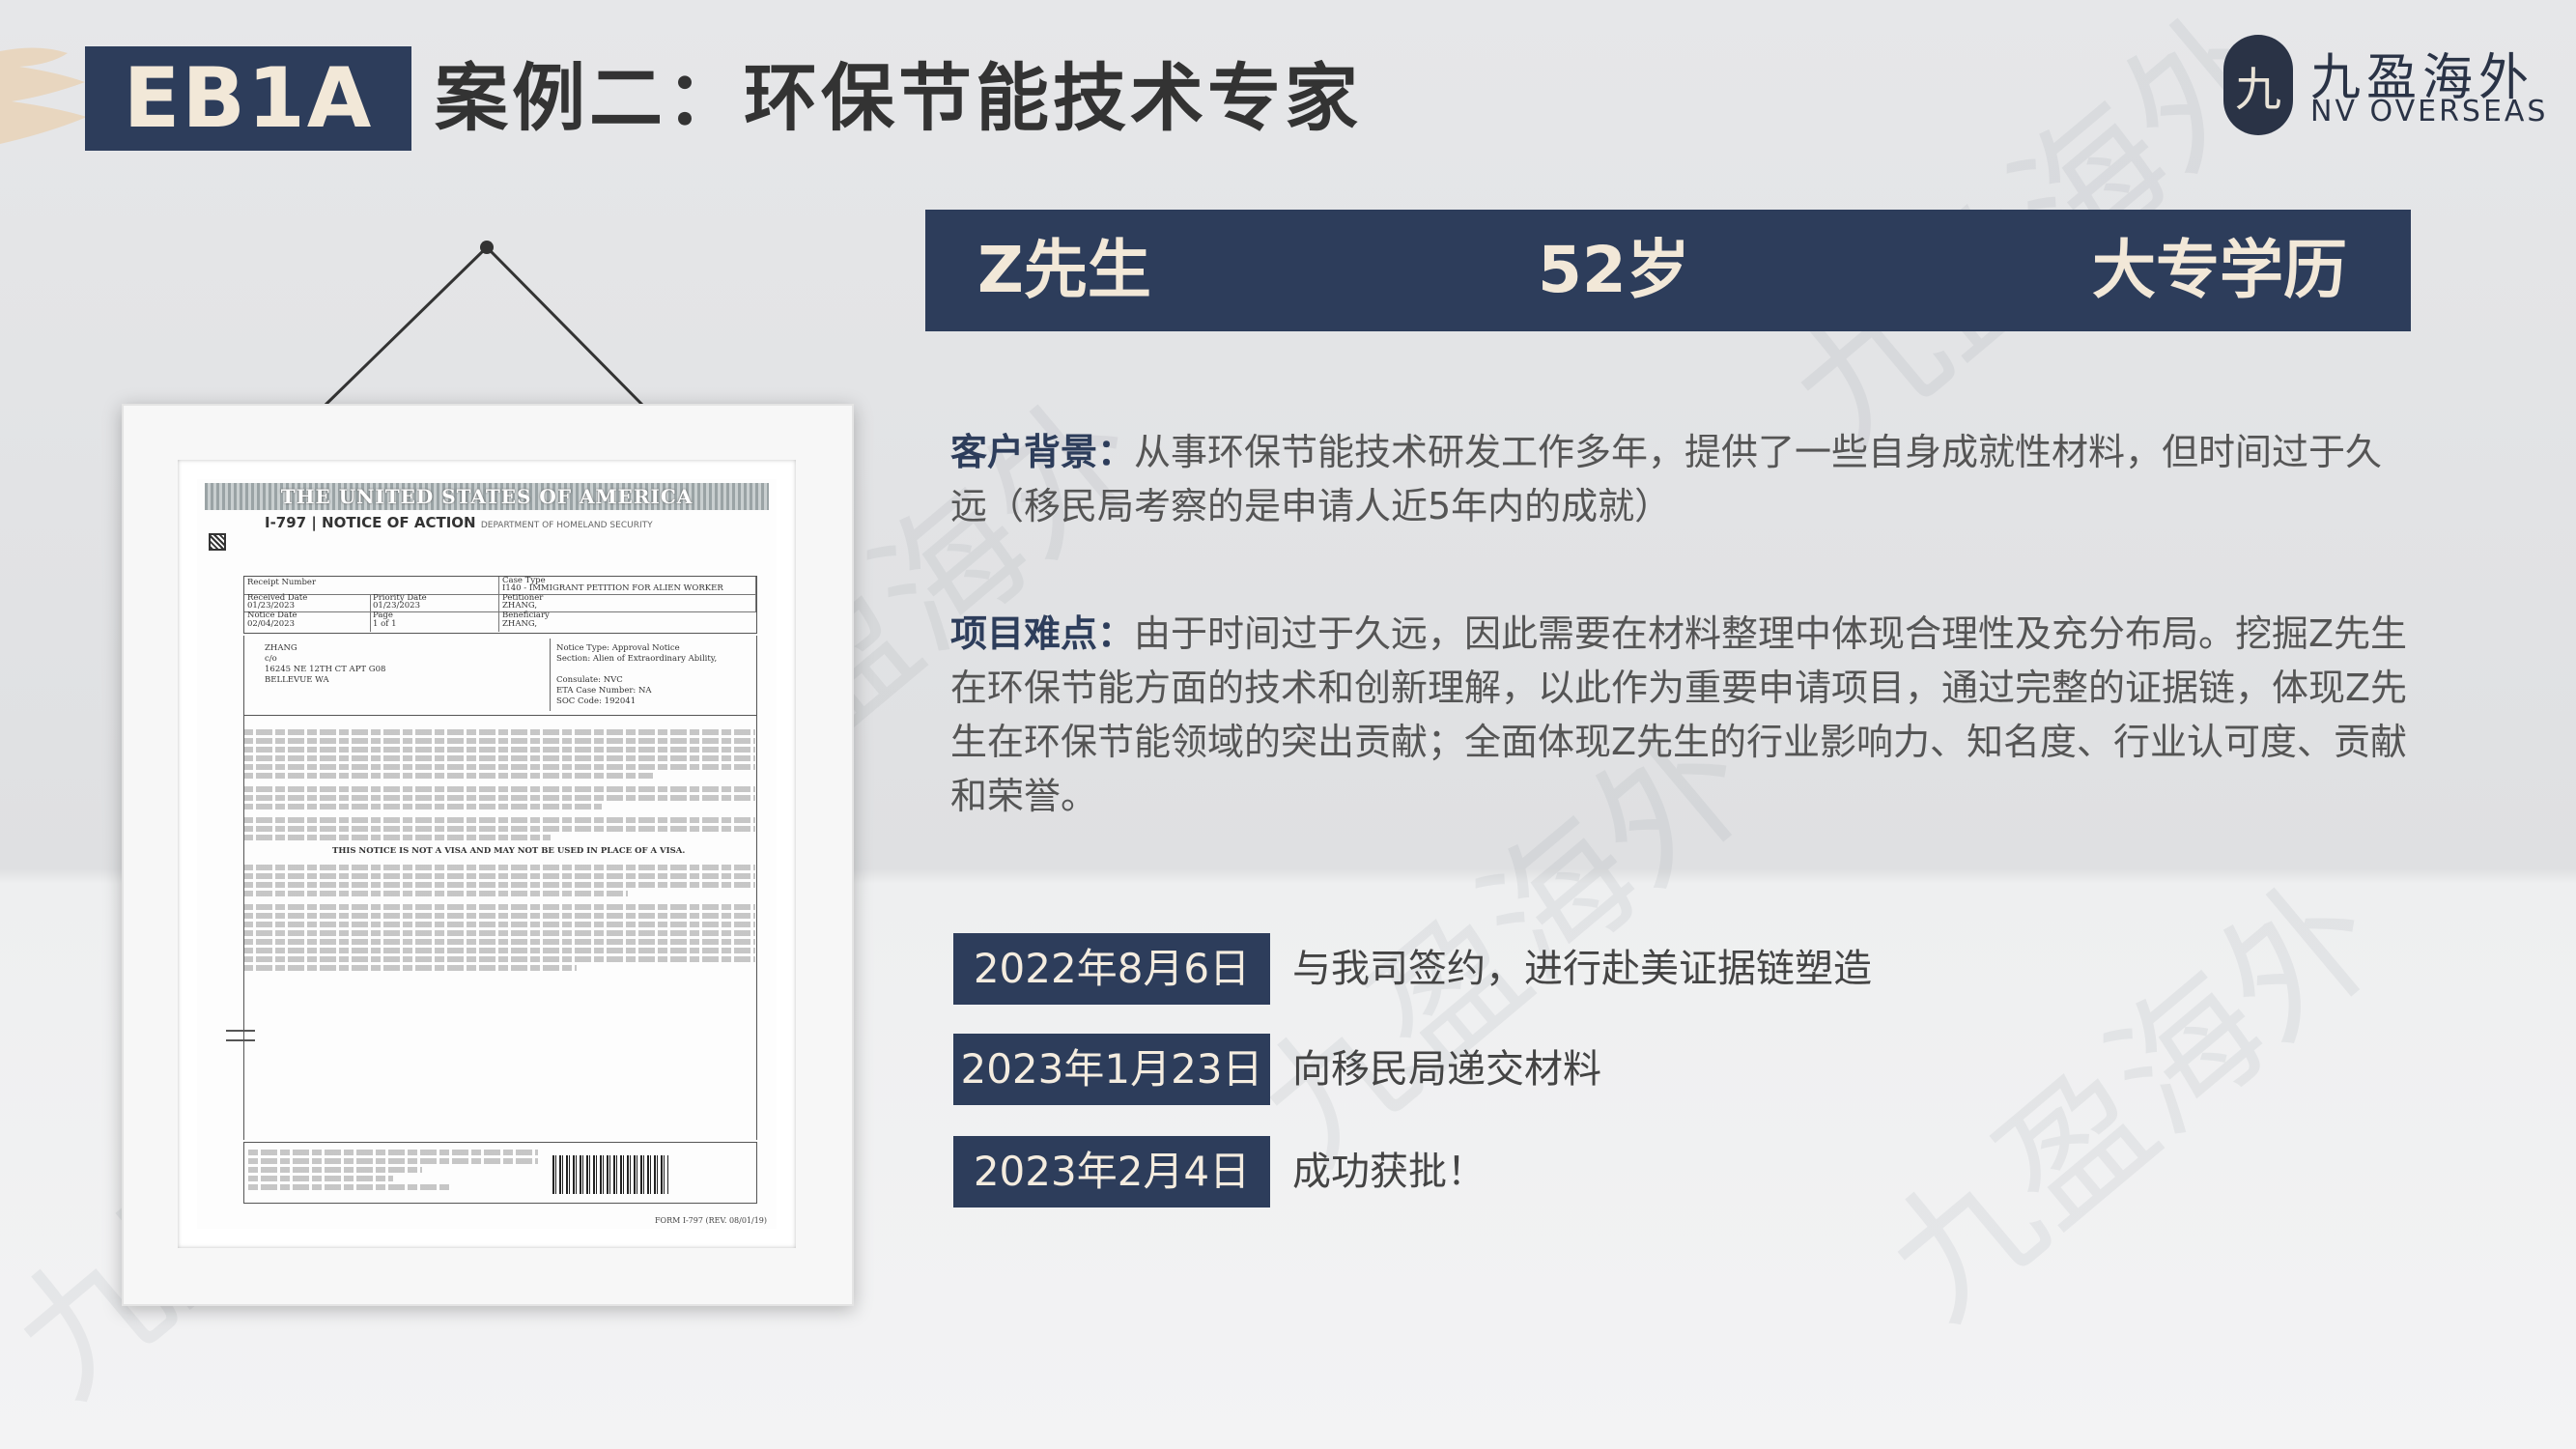  Describe the element at coordinates (2133, 1100) in the screenshot. I see `watermark: 九盈海外` at that location.